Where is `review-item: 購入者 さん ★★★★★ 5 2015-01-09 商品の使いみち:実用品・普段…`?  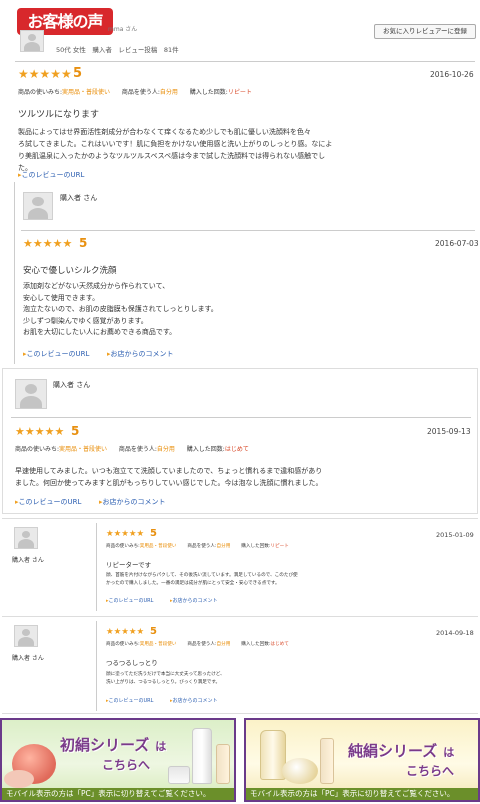
review-item: 購入者 さん ★★★★★ 5 2015-01-09 商品の使いみち:実用品・普段… is located at coordinates (240, 565).